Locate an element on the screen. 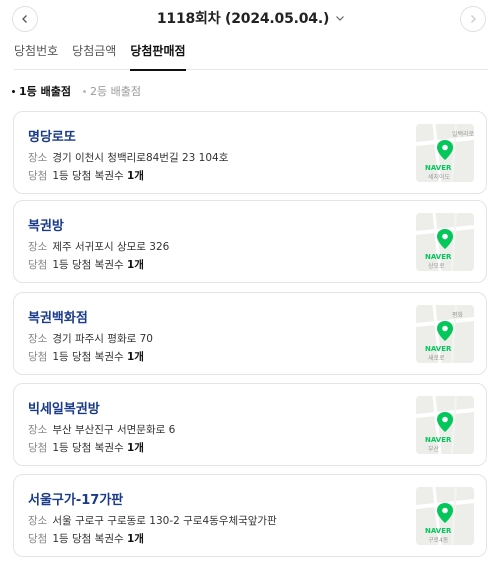 The height and width of the screenshot is (561, 502). store-map-thumbnail: NAVER 부산 is located at coordinates (445, 425).